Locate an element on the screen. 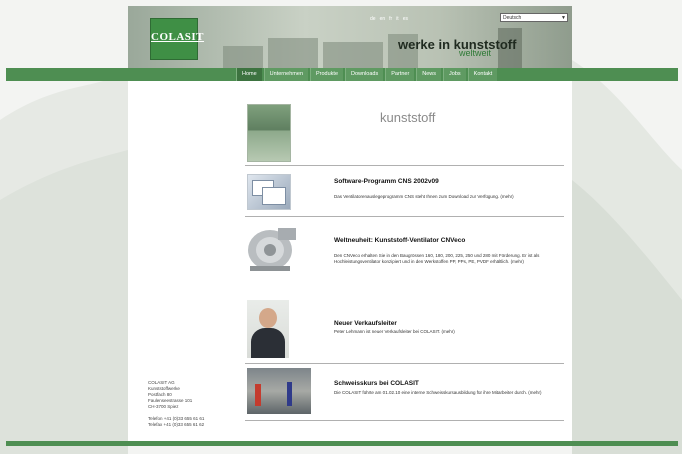 The image size is (682, 454). lang-link-es: es is located at coordinates (405, 19).